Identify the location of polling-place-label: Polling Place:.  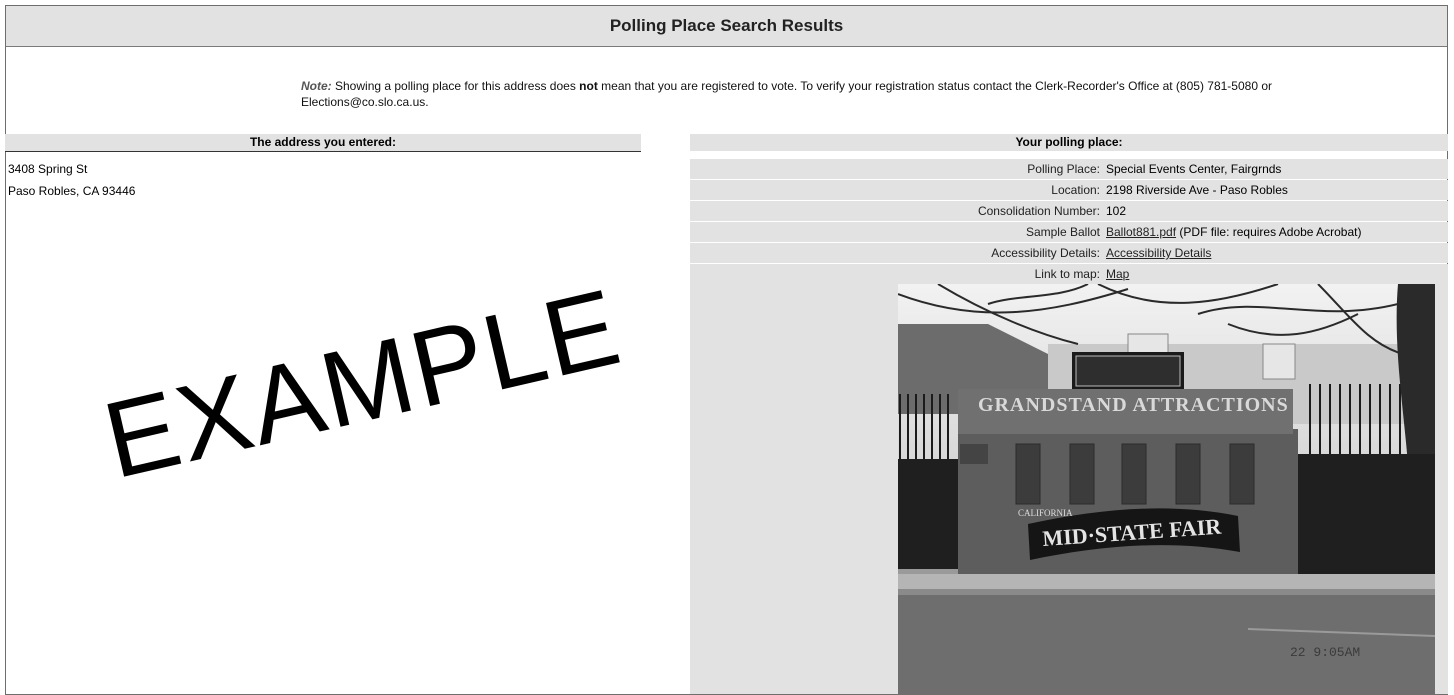
(896, 169).